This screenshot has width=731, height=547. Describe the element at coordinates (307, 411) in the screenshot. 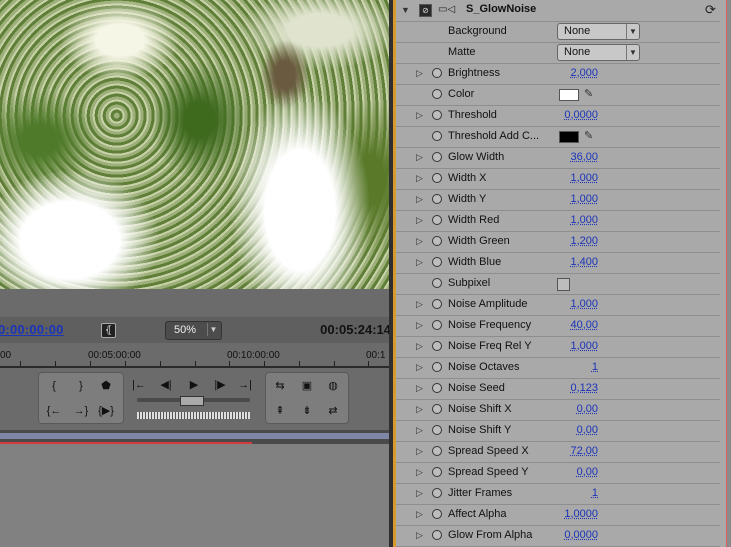

I see `extract-icon: ⇟` at that location.